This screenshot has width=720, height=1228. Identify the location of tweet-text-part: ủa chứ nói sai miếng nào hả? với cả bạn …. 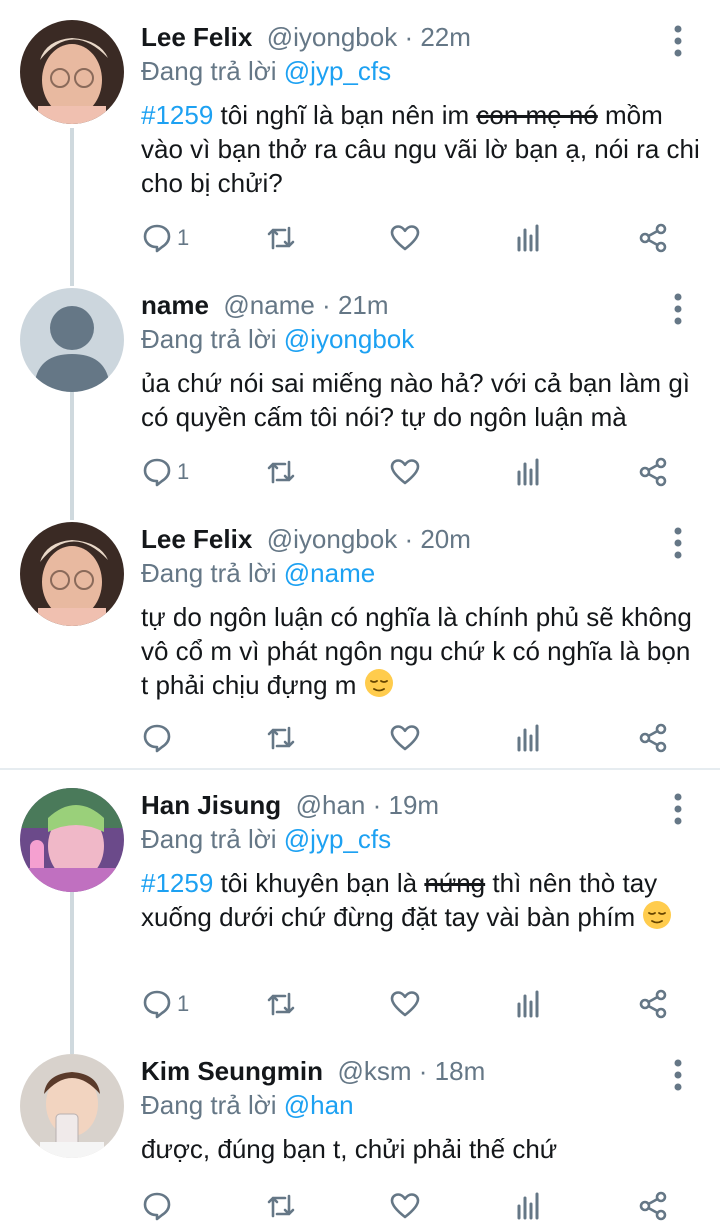
(415, 400).